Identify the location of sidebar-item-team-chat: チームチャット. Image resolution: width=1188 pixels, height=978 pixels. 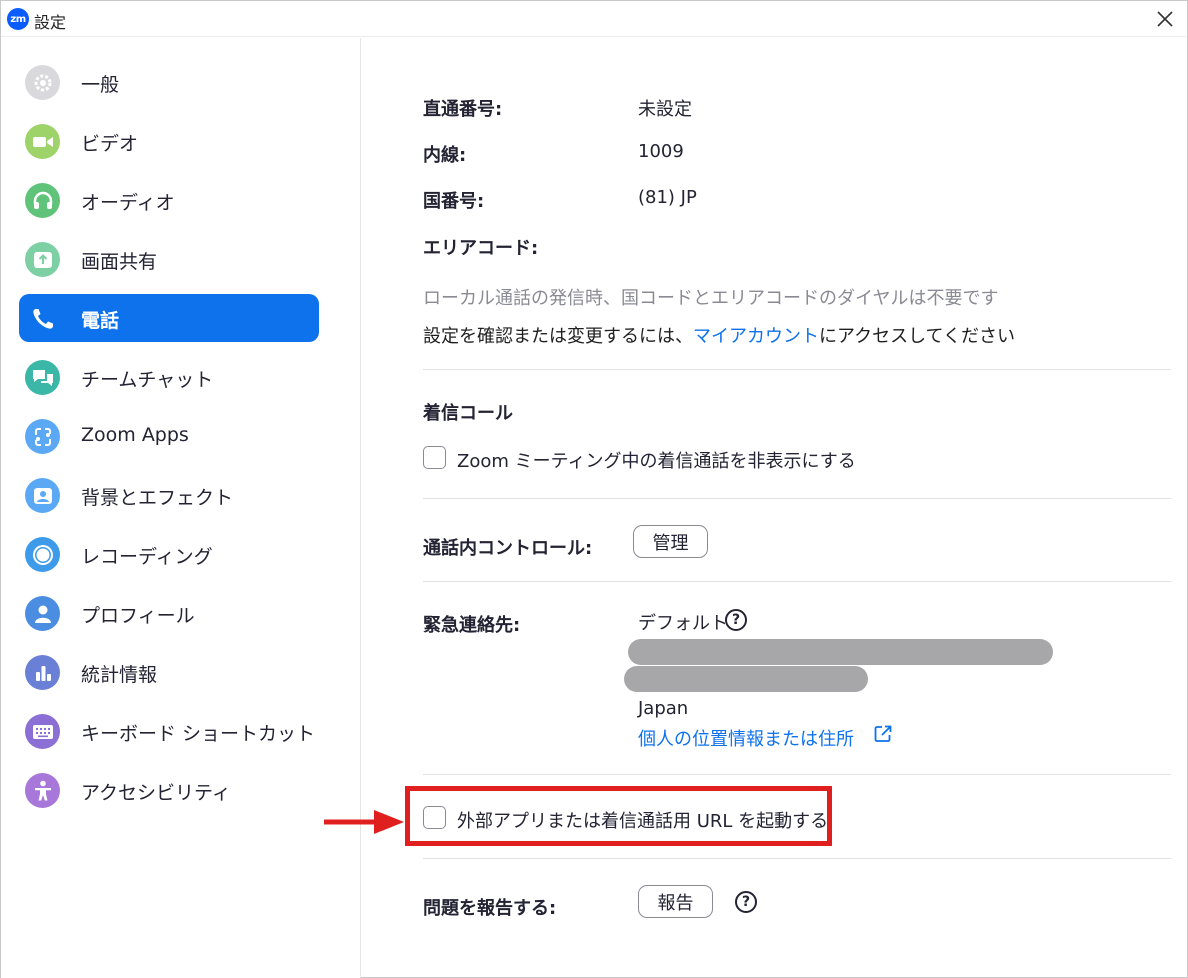
(169, 377).